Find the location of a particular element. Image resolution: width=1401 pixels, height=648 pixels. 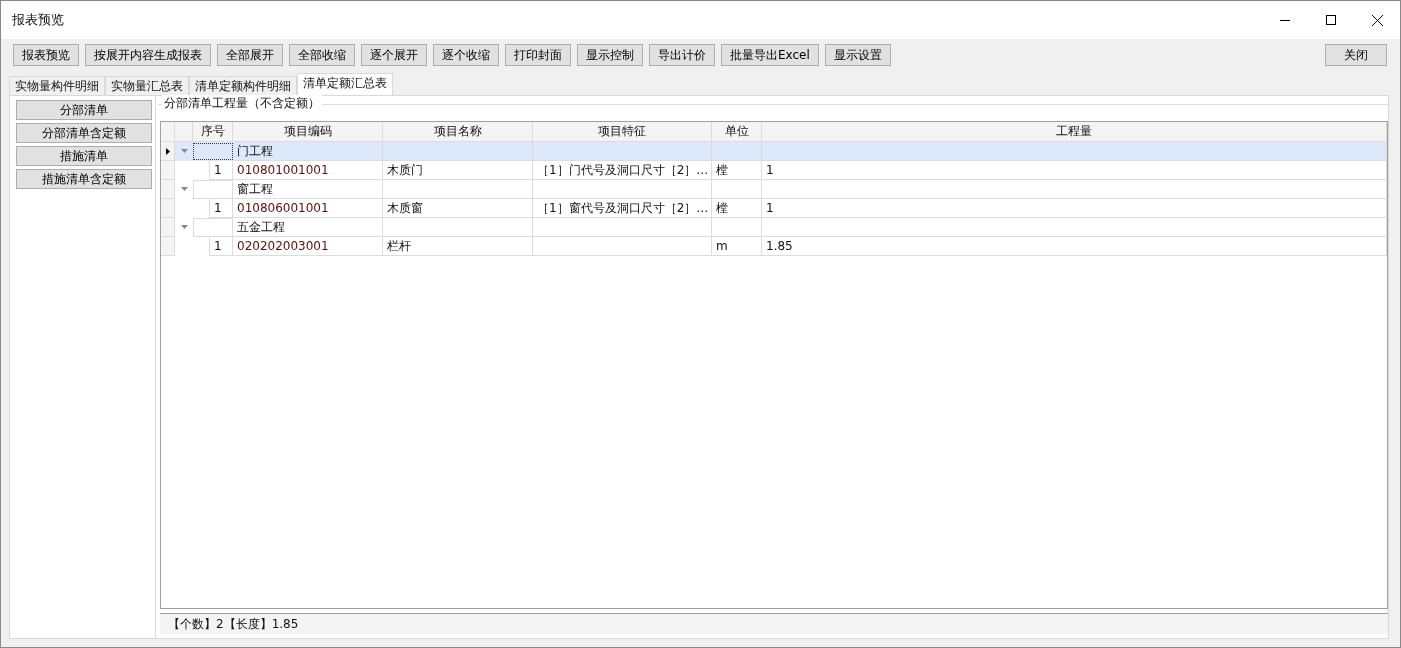

toolbar-button: 显示控制 is located at coordinates (610, 55).